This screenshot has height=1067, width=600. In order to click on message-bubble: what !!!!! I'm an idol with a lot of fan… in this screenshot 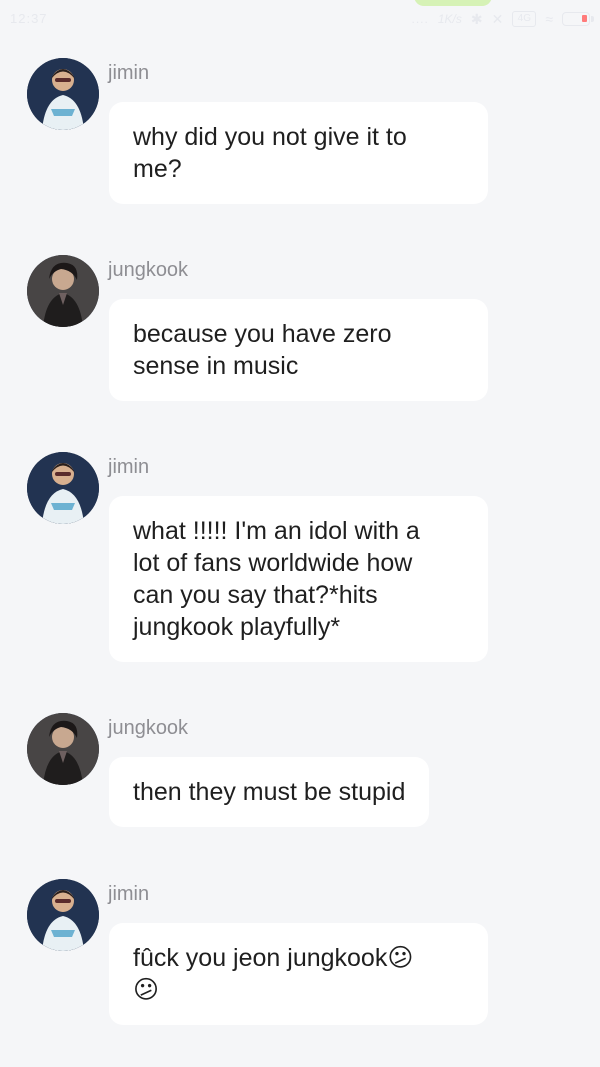, I will do `click(298, 579)`.